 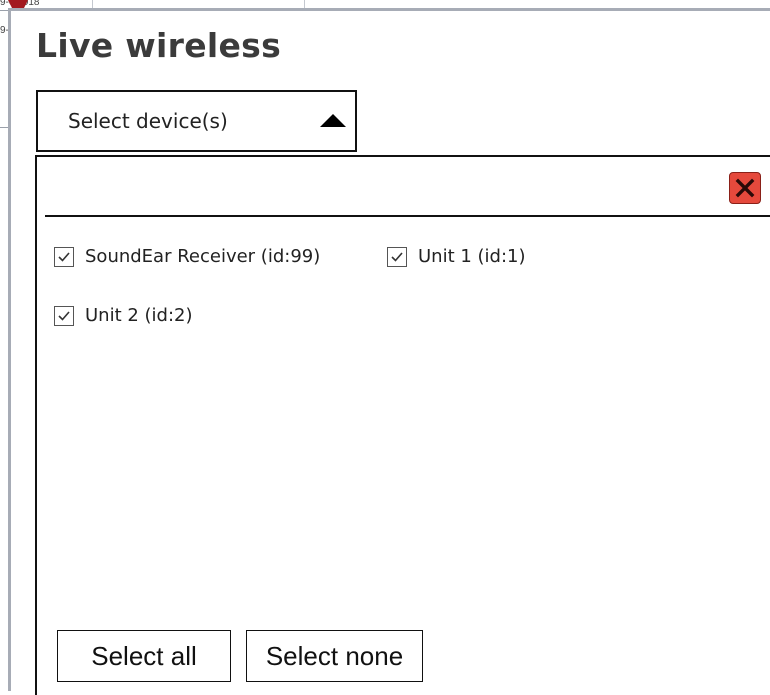 What do you see at coordinates (472, 256) in the screenshot?
I see `device-label: Unit 1 (id:1)` at bounding box center [472, 256].